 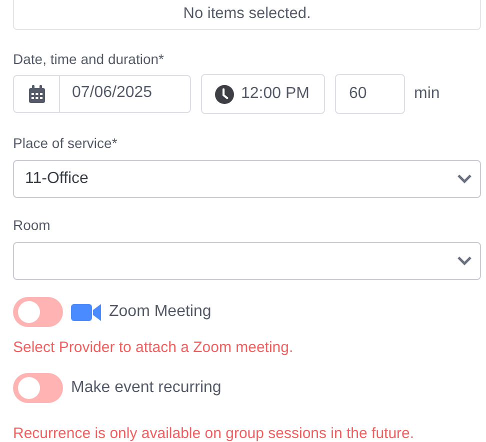 I want to click on place-select: 11-Office, so click(x=247, y=179).